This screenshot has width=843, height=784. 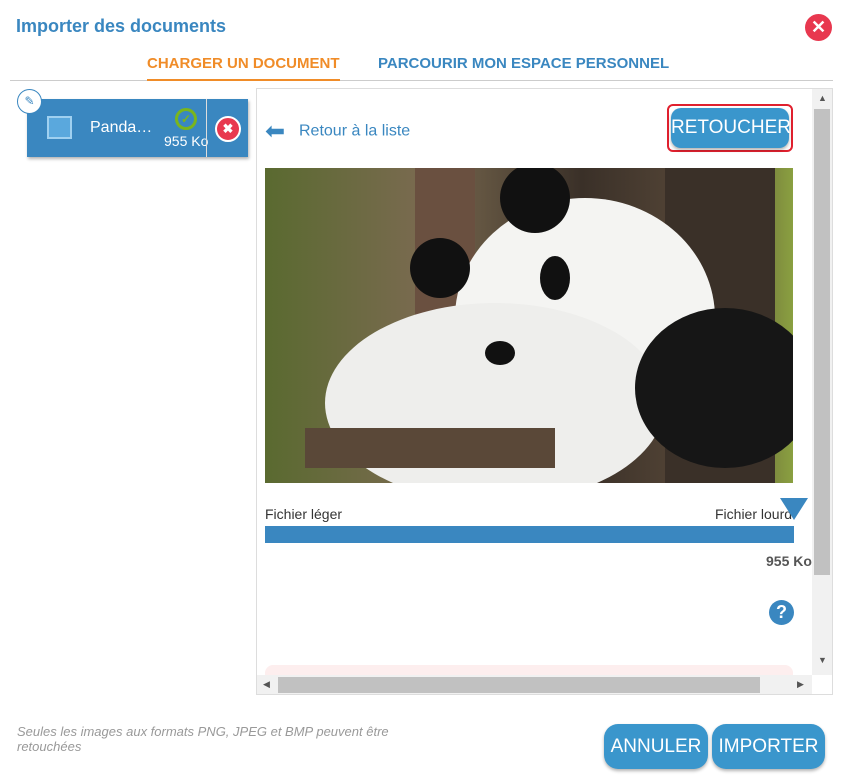 What do you see at coordinates (768, 746) in the screenshot?
I see `import-button: IMPORTER` at bounding box center [768, 746].